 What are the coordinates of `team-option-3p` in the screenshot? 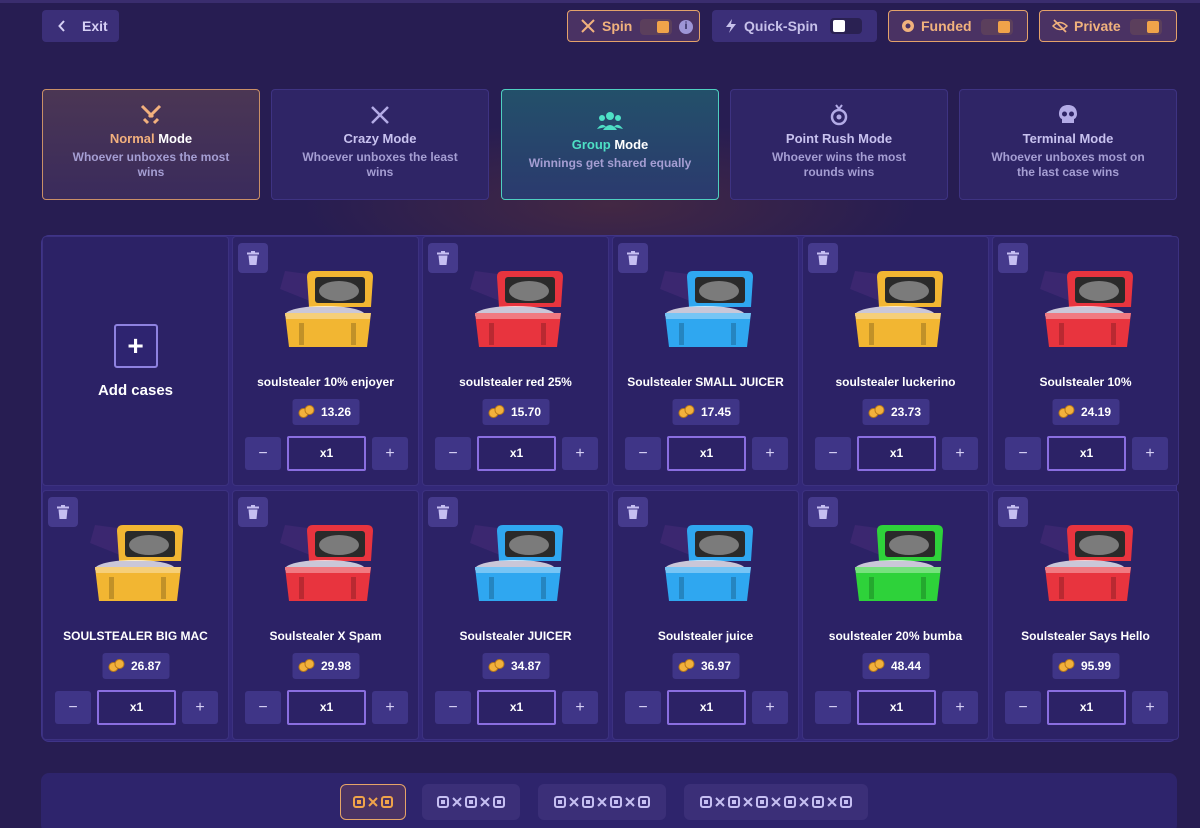 It's located at (471, 802).